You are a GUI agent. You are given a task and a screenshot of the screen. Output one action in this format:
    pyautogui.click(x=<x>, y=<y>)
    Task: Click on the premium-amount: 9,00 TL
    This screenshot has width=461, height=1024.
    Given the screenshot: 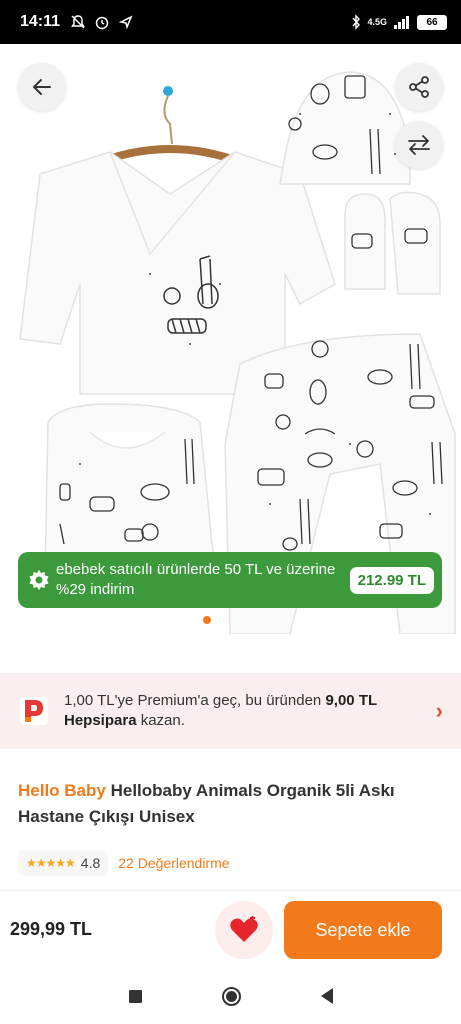 What is the action you would take?
    pyautogui.click(x=351, y=700)
    